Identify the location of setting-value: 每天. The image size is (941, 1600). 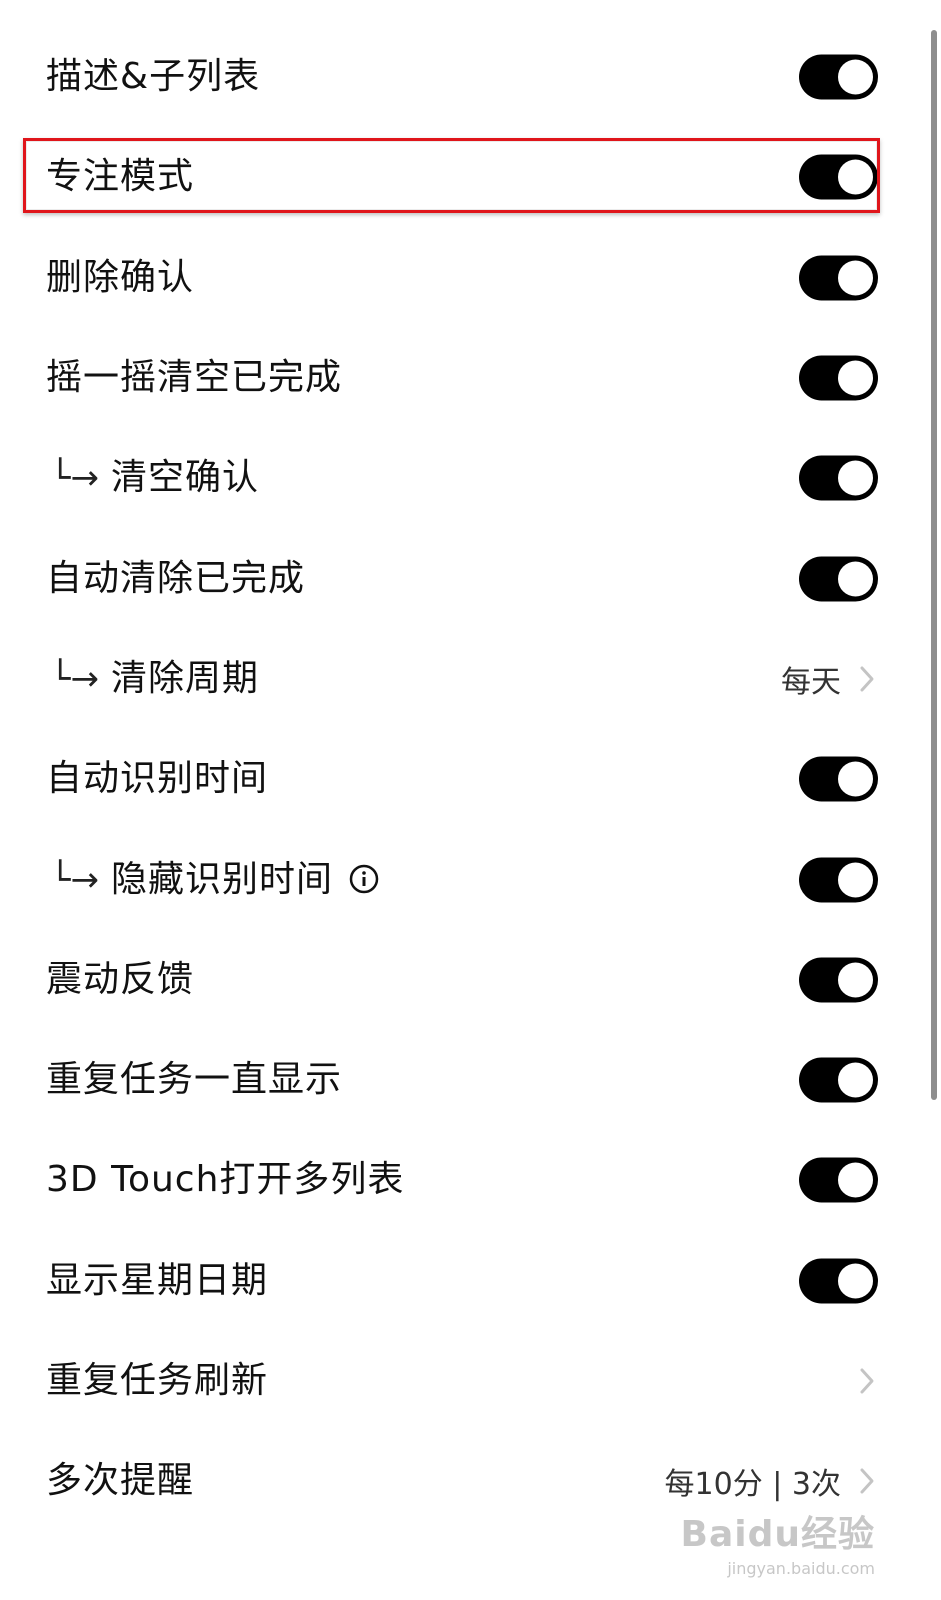
(811, 682).